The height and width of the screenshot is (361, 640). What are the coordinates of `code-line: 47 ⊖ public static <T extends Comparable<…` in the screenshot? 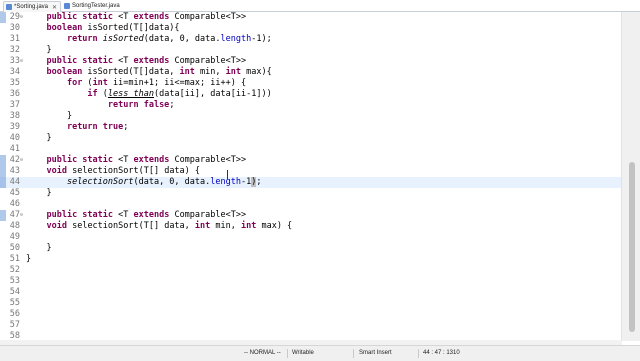 It's located at (311, 215).